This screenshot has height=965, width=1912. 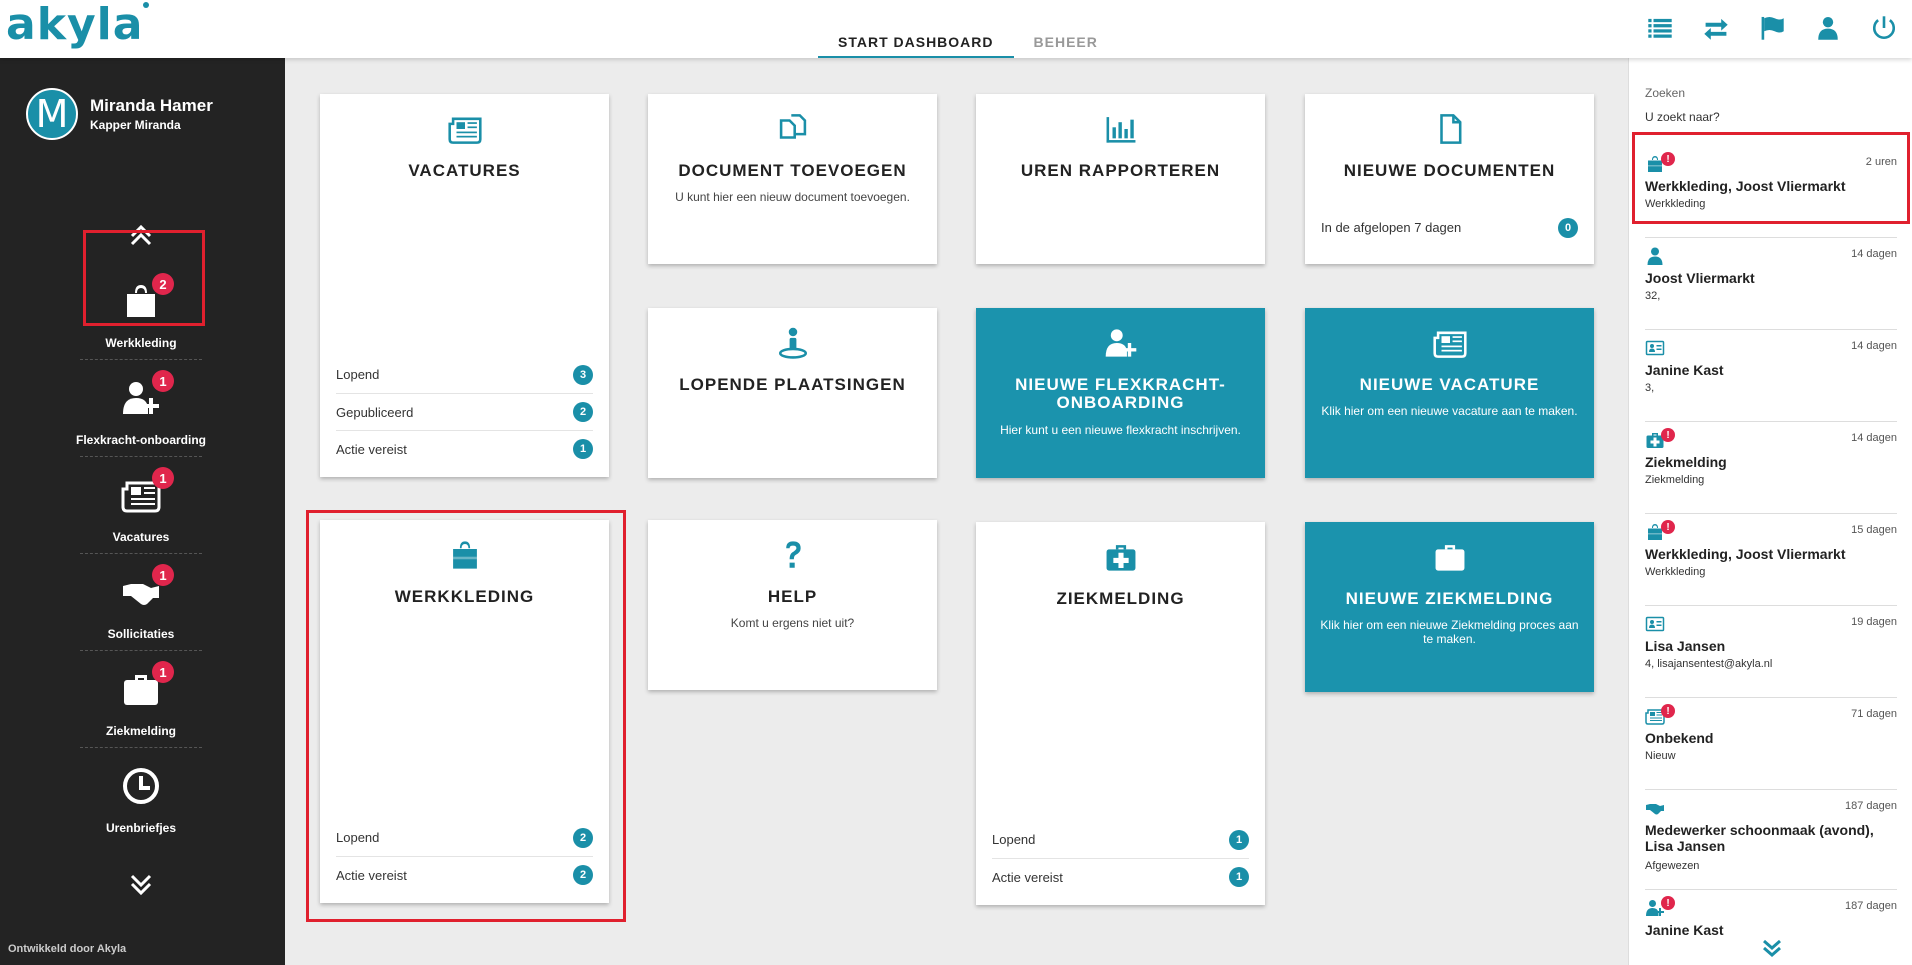 What do you see at coordinates (141, 828) in the screenshot?
I see `sidebar-item-label: Urenbriefjes` at bounding box center [141, 828].